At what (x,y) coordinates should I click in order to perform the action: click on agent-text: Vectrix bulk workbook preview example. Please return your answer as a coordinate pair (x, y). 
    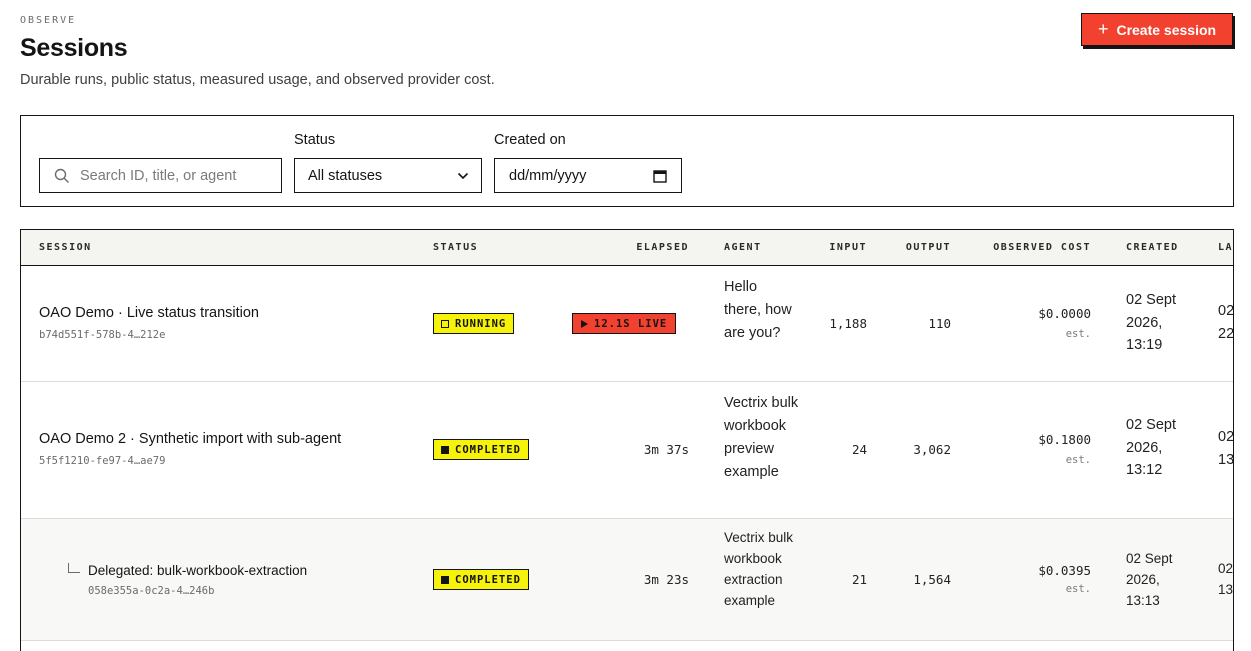
    Looking at the image, I should click on (761, 437).